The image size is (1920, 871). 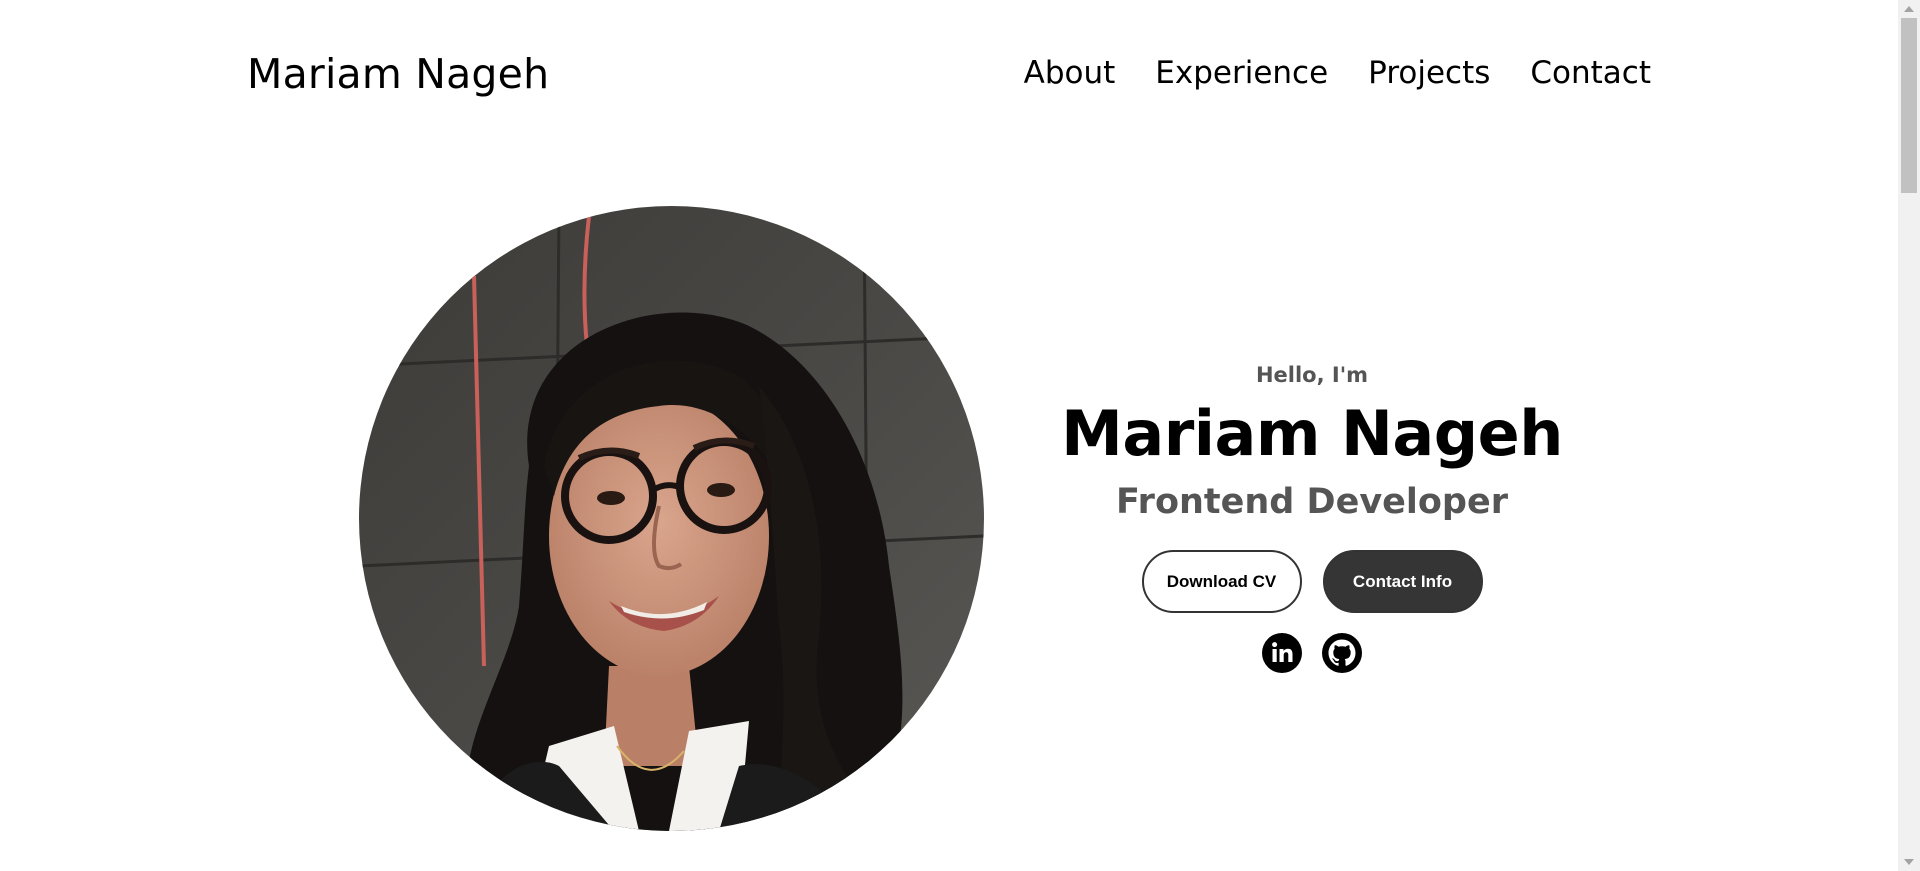 I want to click on social-links, so click(x=1312, y=653).